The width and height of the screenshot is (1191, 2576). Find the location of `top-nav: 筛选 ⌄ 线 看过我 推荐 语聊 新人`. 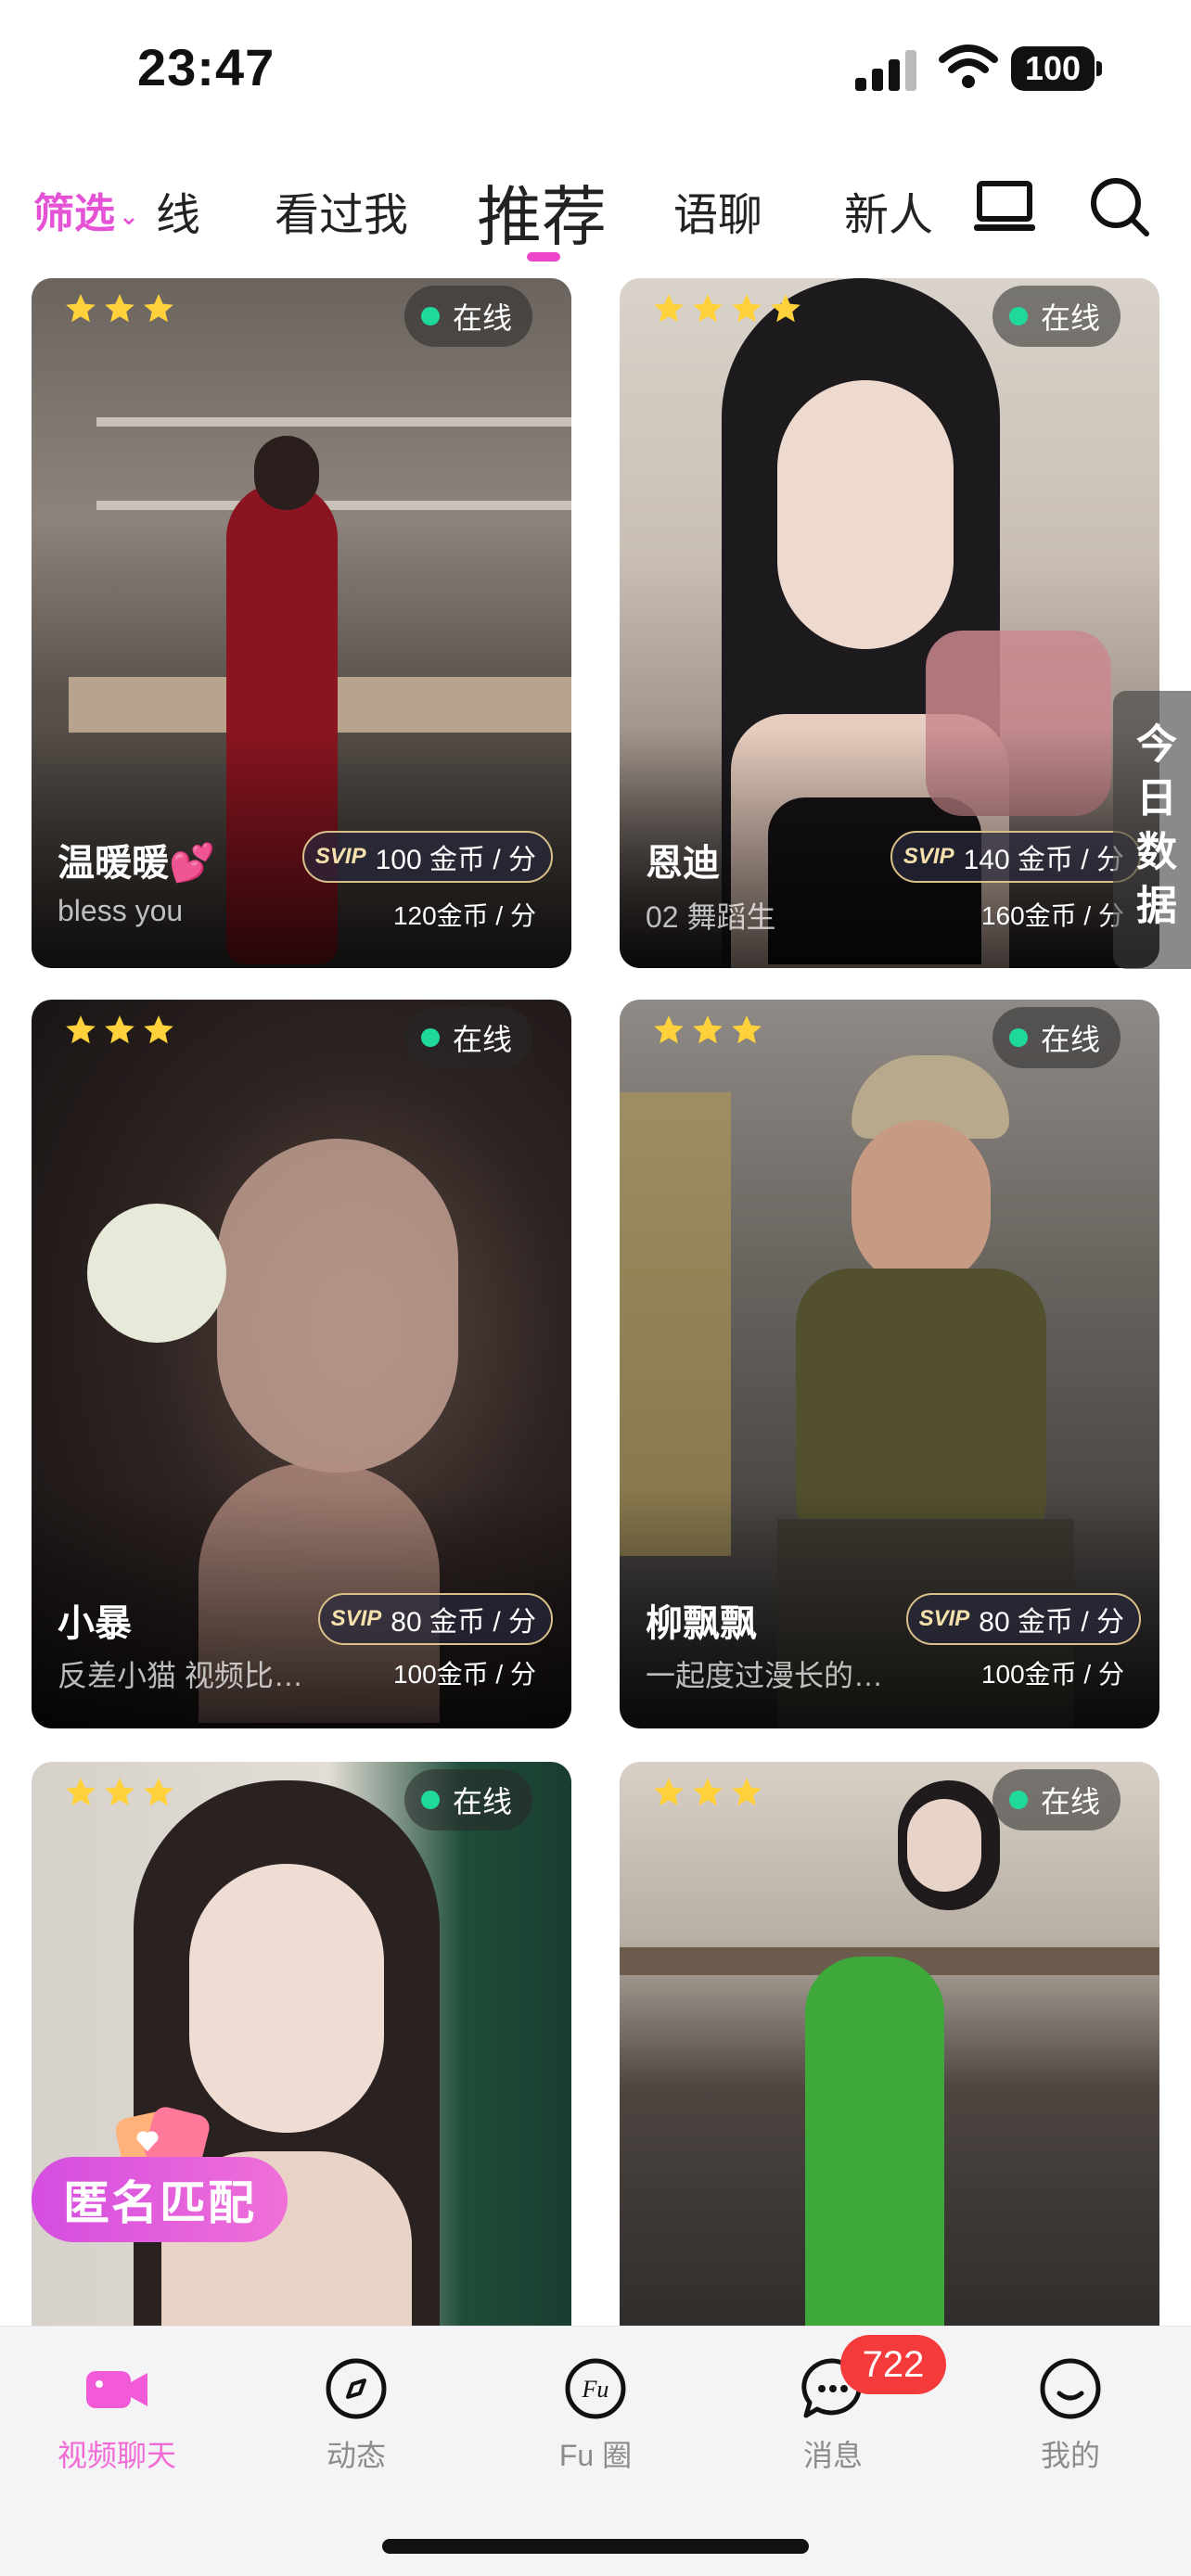

top-nav: 筛选 ⌄ 线 看过我 推荐 语聊 新人 is located at coordinates (595, 208).